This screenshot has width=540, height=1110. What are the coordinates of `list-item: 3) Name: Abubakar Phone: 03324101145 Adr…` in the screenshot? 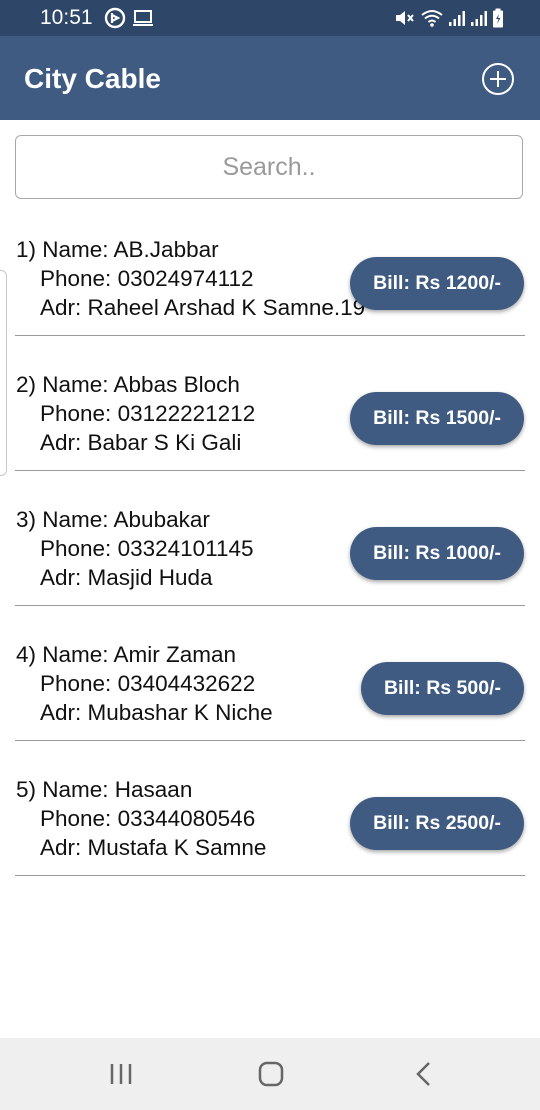 It's located at (270, 538).